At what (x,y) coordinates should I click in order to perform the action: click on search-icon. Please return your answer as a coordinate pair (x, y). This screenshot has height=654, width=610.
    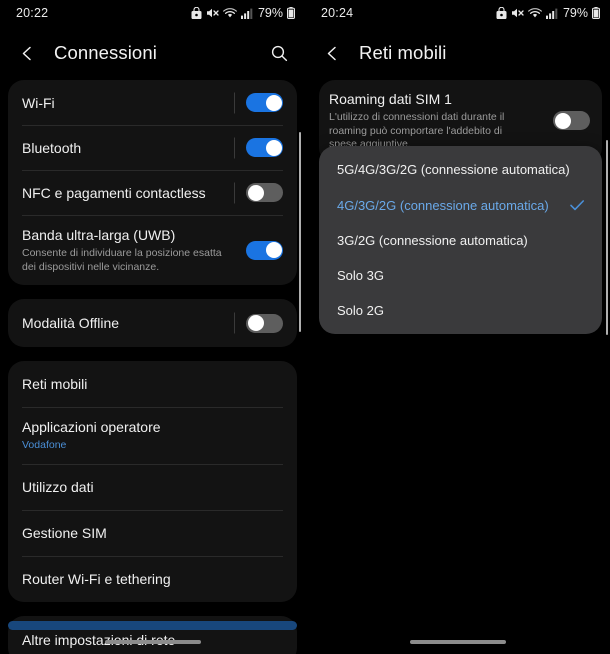
    Looking at the image, I should click on (279, 53).